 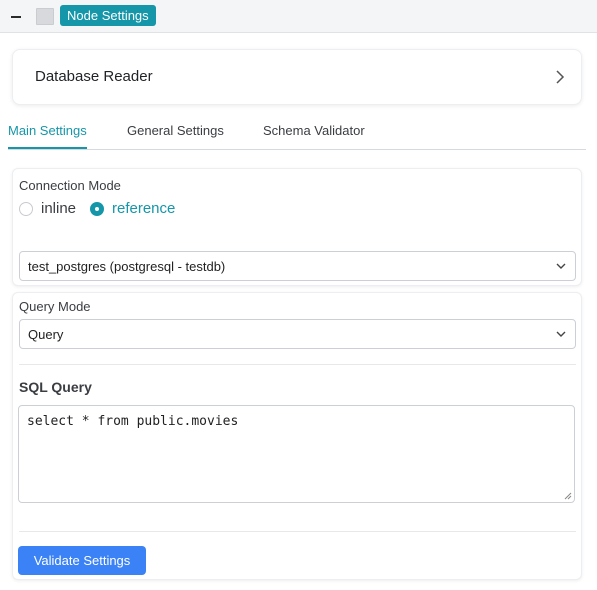 I want to click on tab-schema-validator: Schema Validator, so click(x=314, y=130).